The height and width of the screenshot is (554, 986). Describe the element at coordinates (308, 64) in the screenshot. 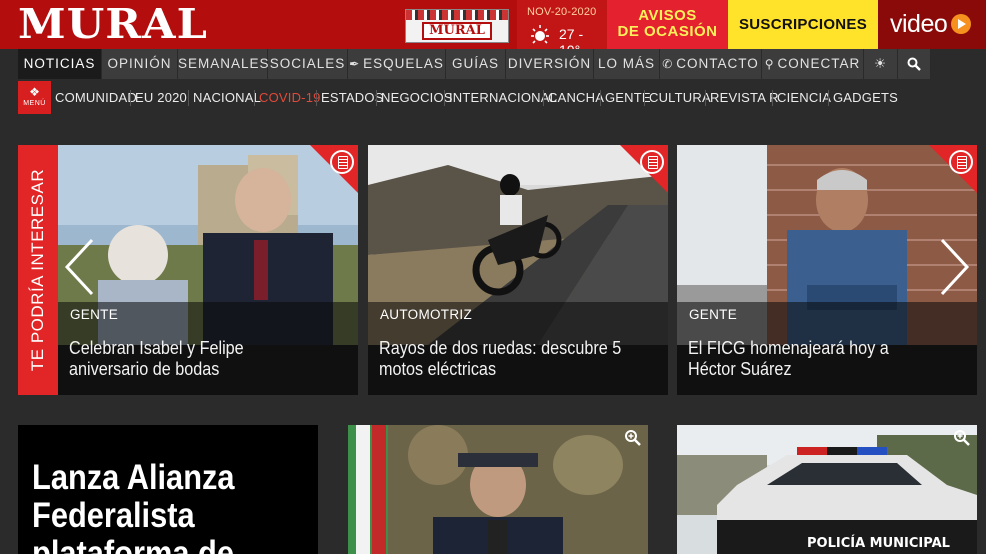

I see `nav-item-sociales: SOCIALES` at that location.